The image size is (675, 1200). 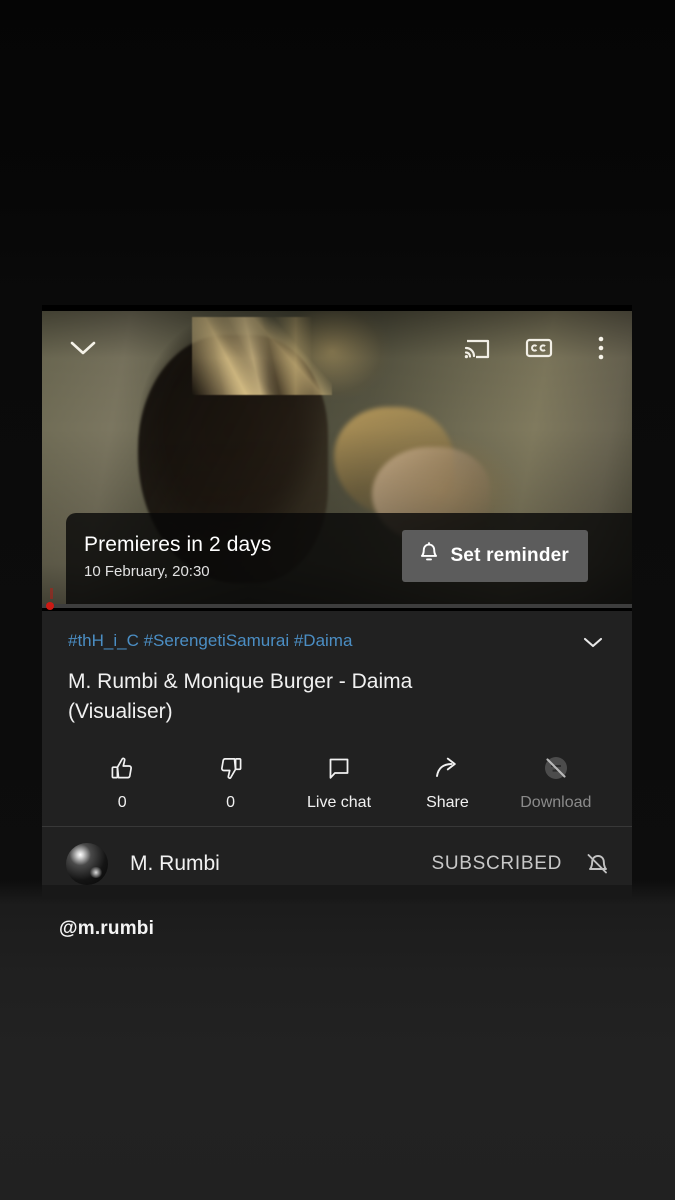 I want to click on download-button: Download, so click(x=556, y=782).